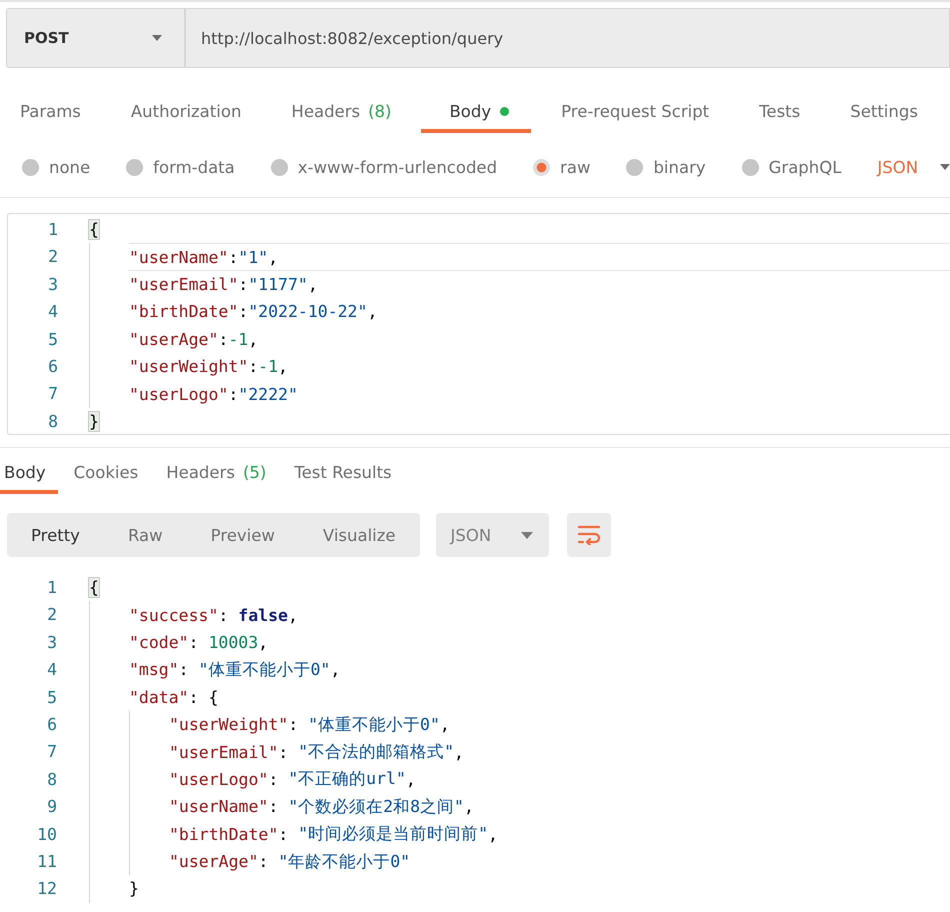  Describe the element at coordinates (46, 834) in the screenshot. I see `line-number: 10` at that location.